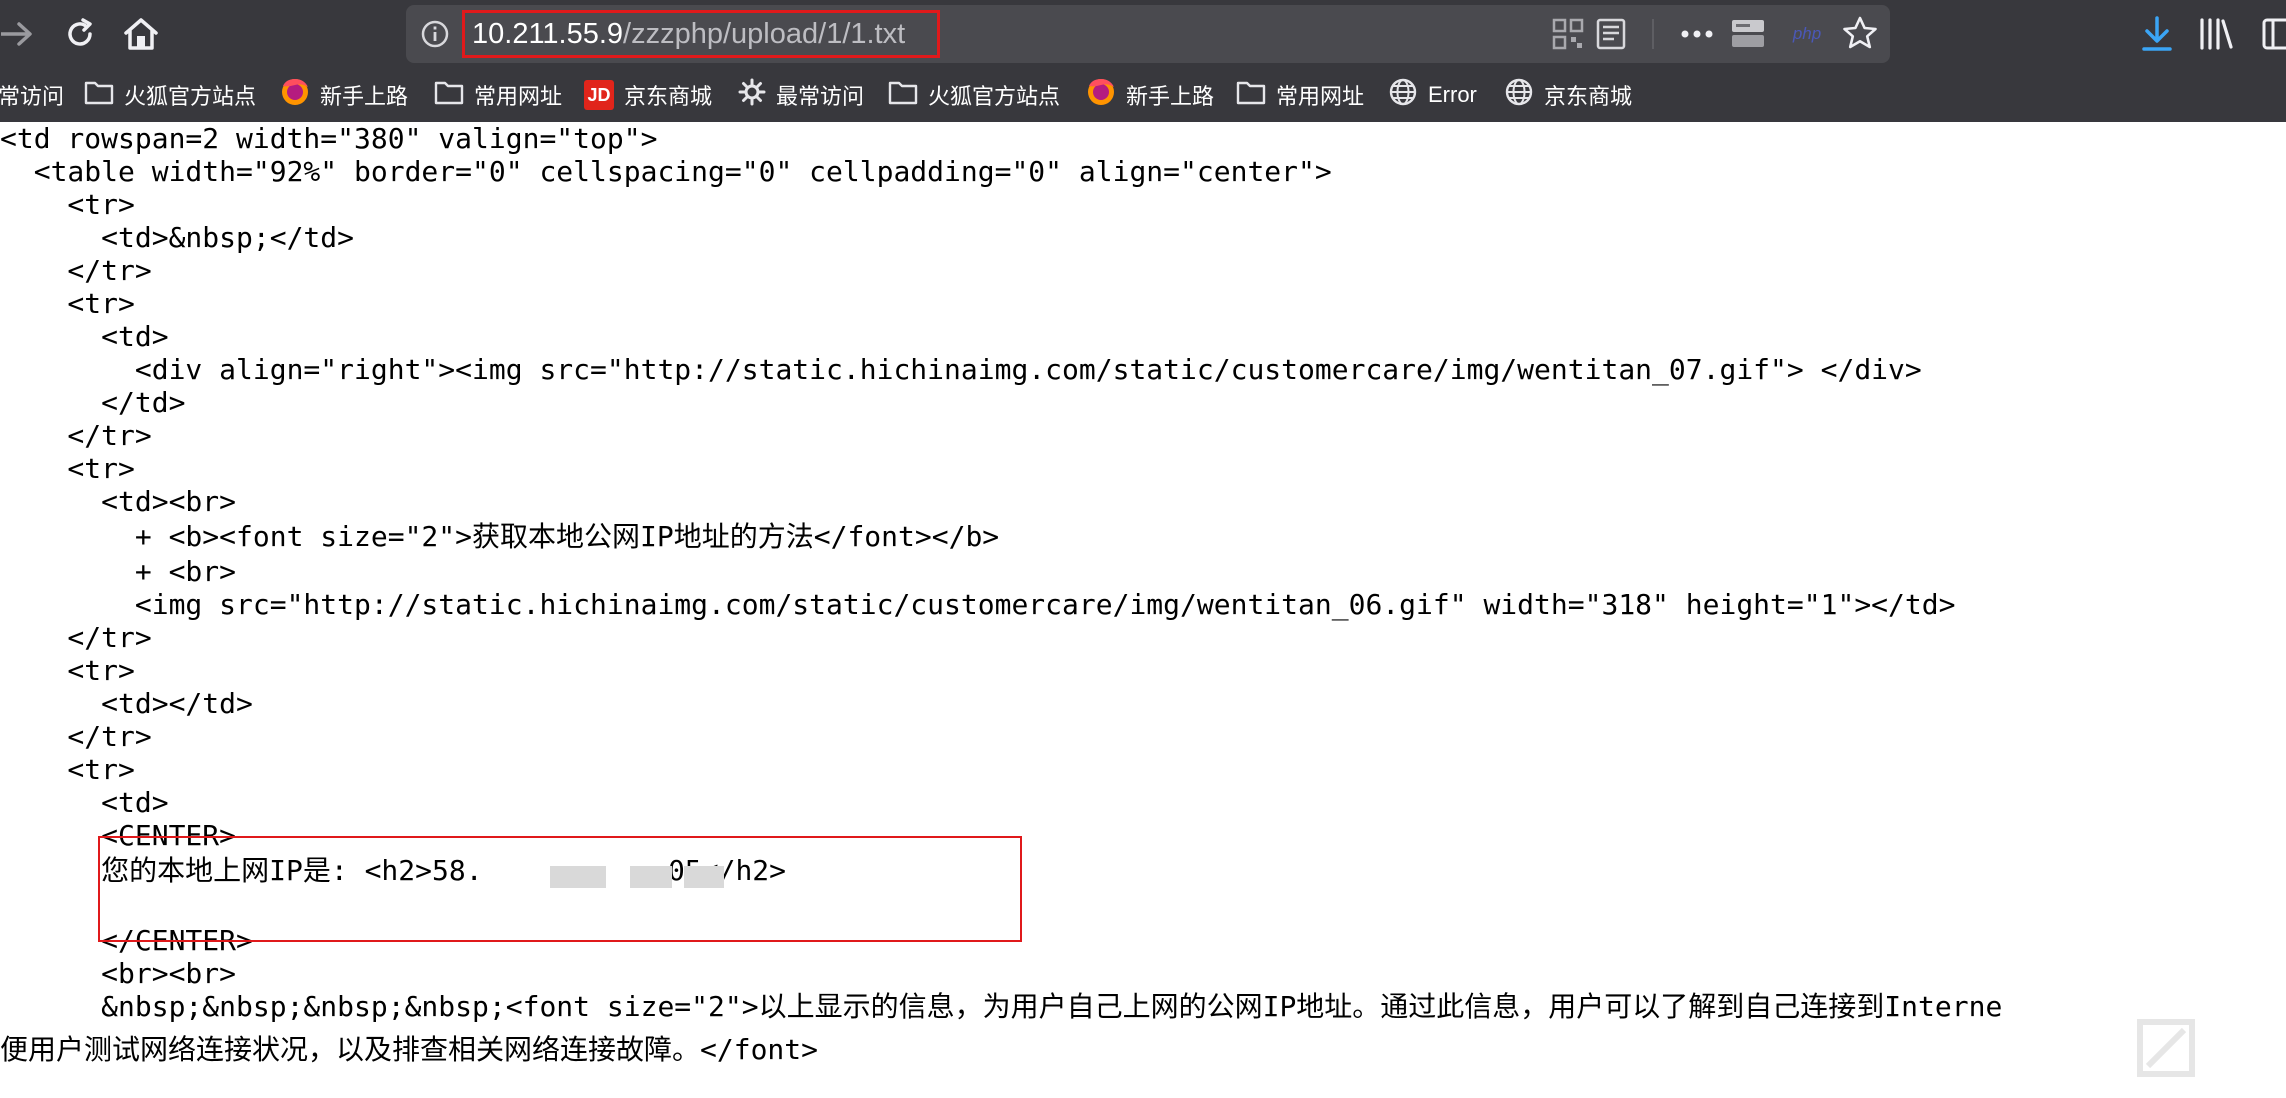 The height and width of the screenshot is (1098, 2286). Describe the element at coordinates (1452, 94) in the screenshot. I see `bookmark-label: Error` at that location.